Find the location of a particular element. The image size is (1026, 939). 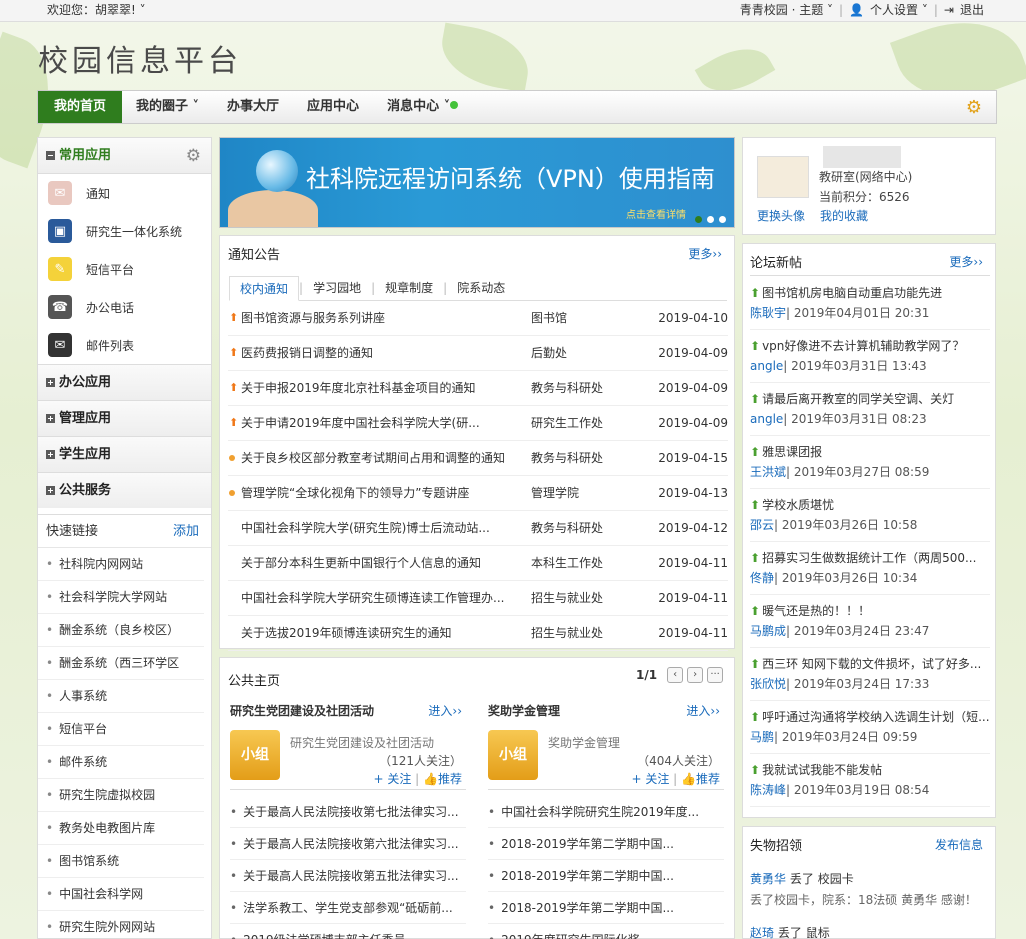

quick-link: 酬金系统（西三环学区 is located at coordinates (121, 663).